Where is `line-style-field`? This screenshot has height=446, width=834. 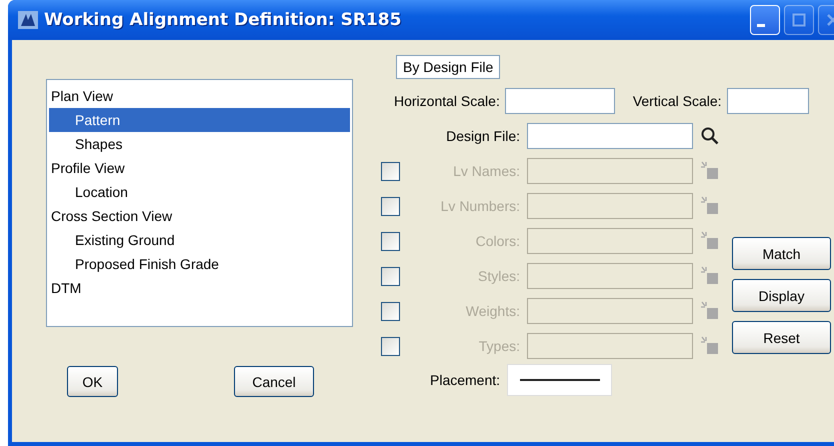
line-style-field is located at coordinates (559, 380).